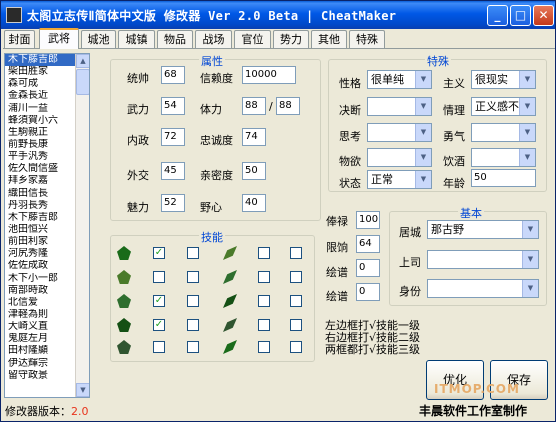  I want to click on attr-field-stamina: 88, so click(254, 106).